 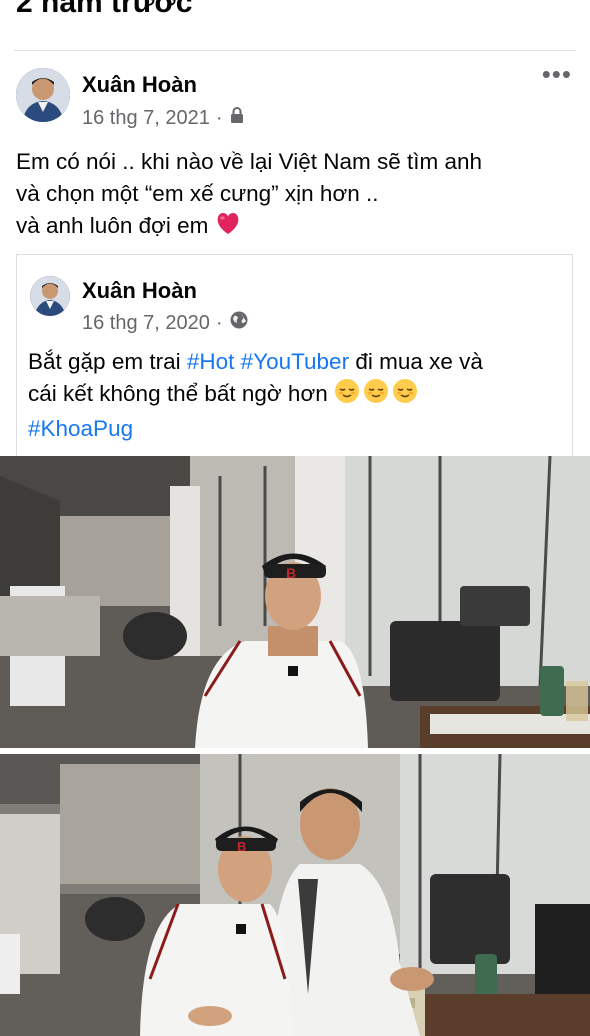 What do you see at coordinates (295, 50) in the screenshot?
I see `section-divider` at bounding box center [295, 50].